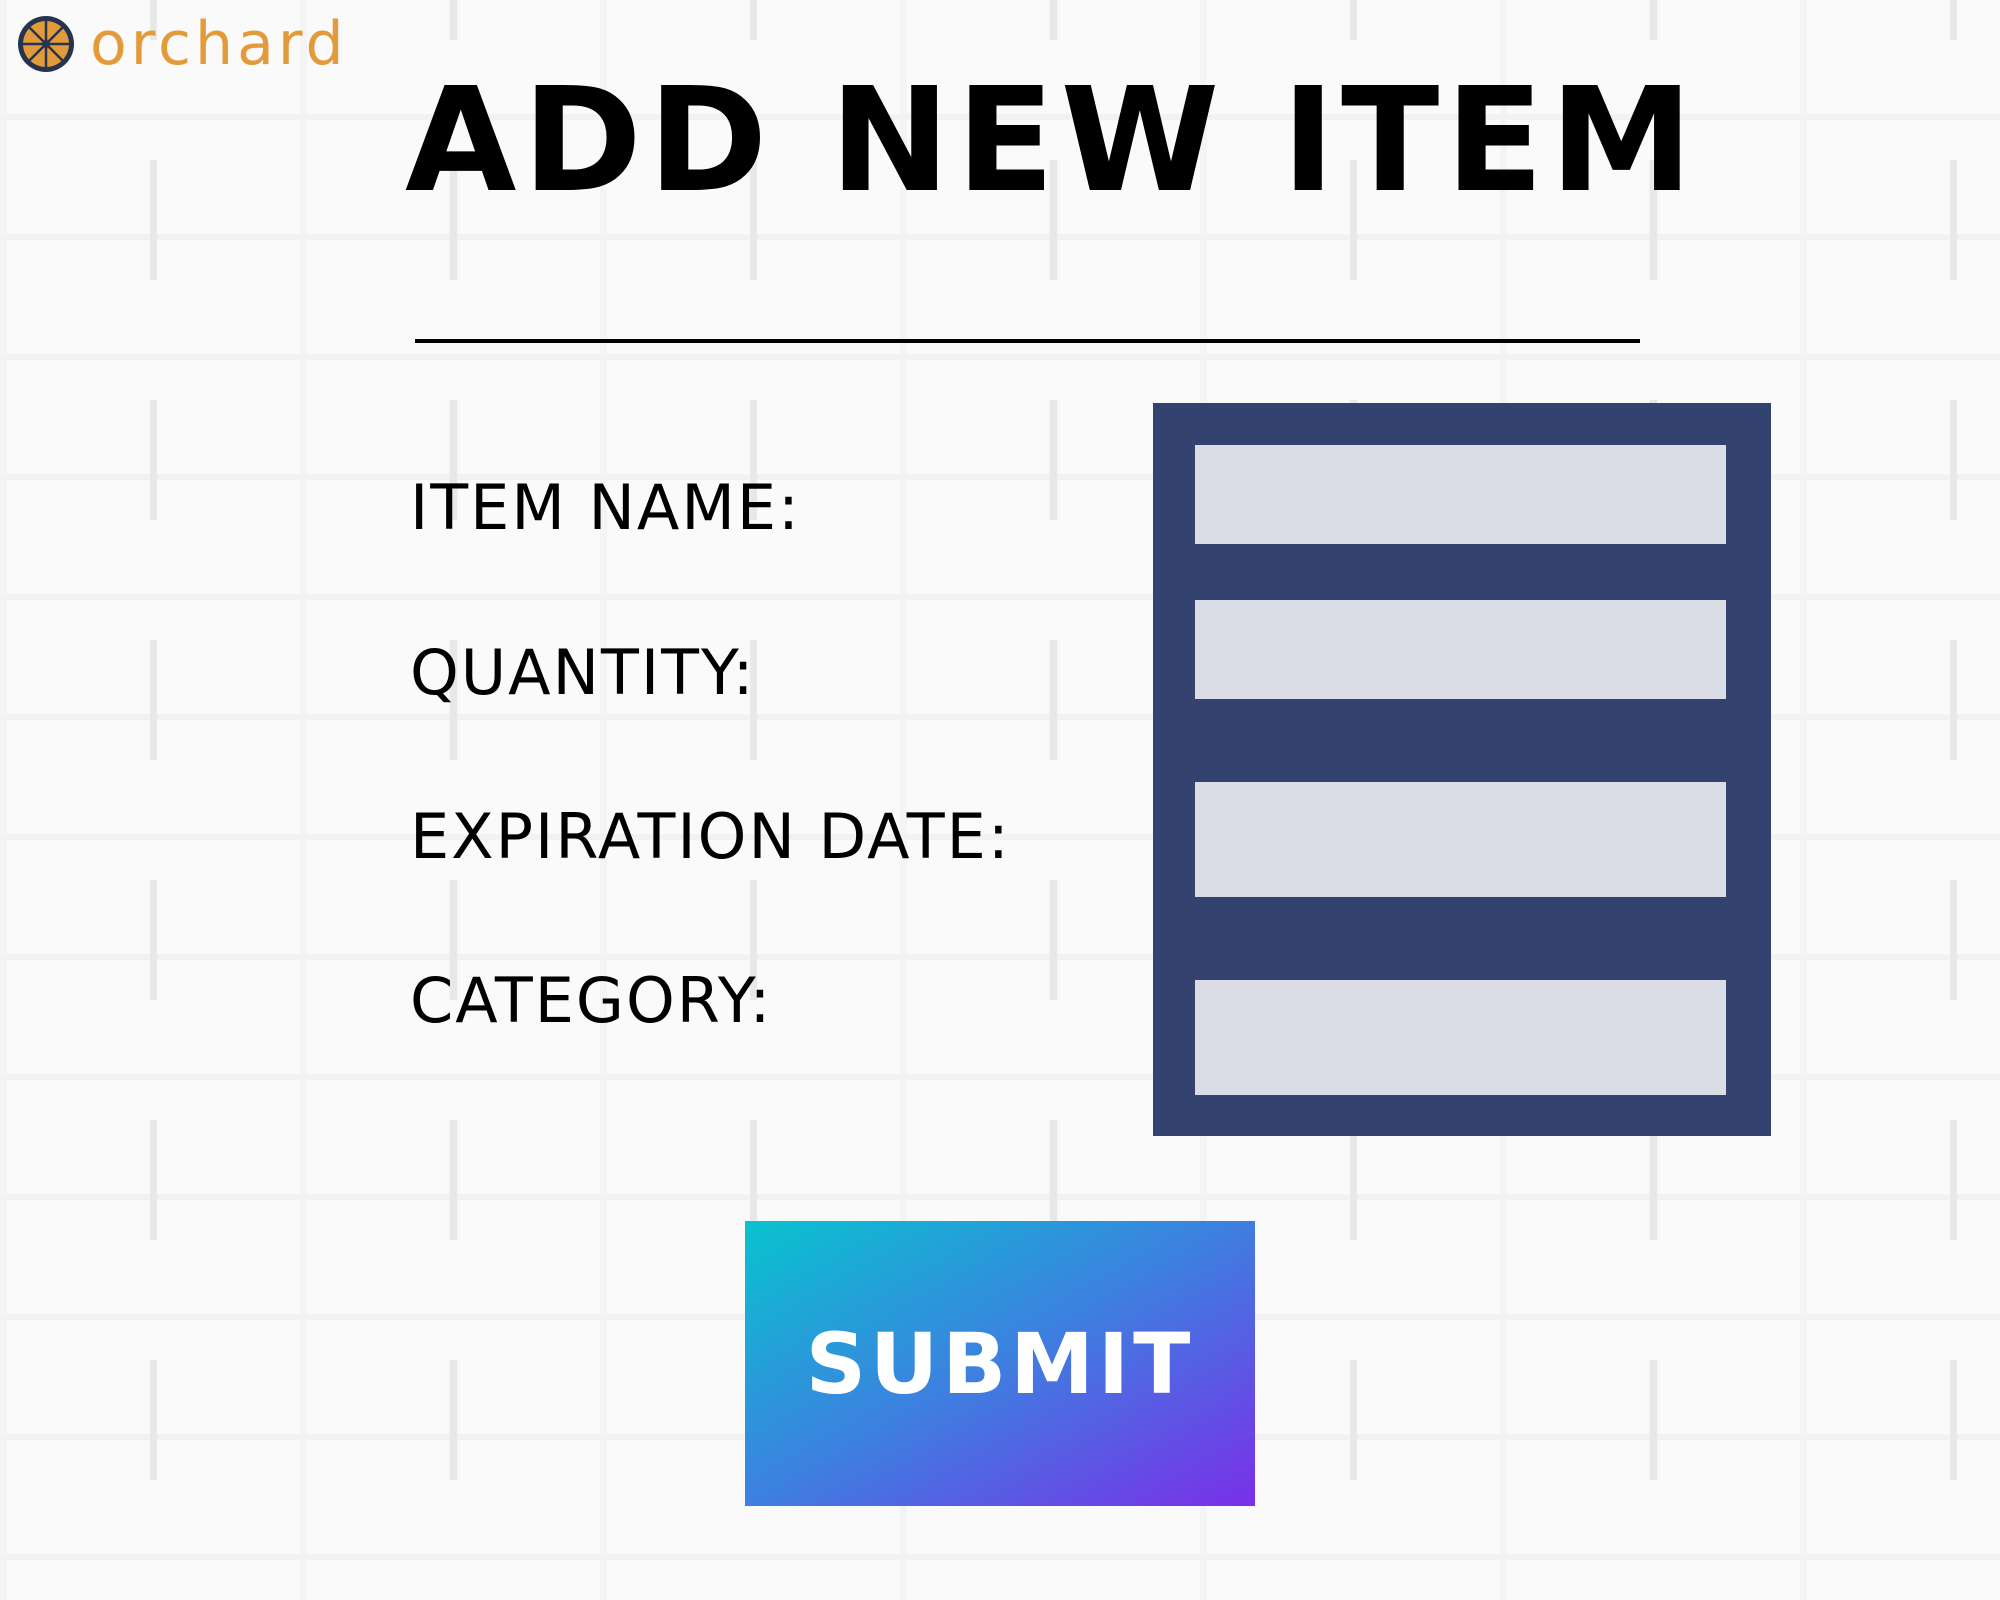 This screenshot has width=2000, height=1600. What do you see at coordinates (583, 672) in the screenshot?
I see `quantity-label: QUANTITY:` at bounding box center [583, 672].